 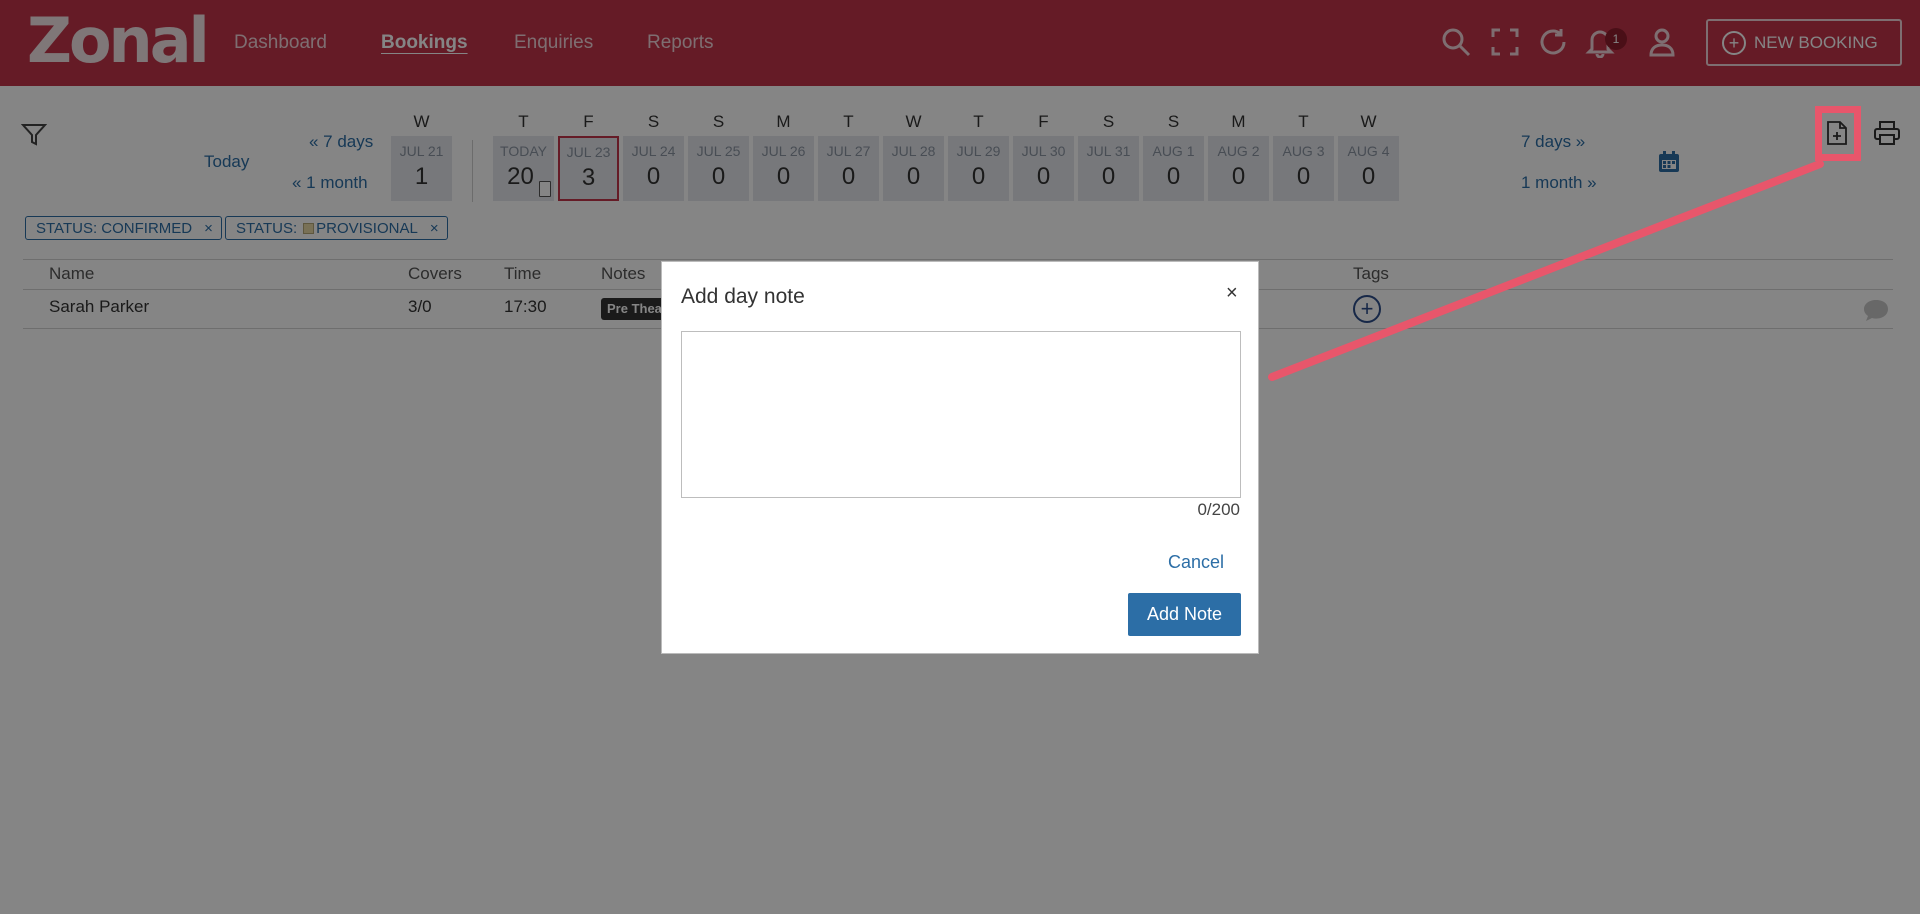 I want to click on annotation-highlight-box, so click(x=1838, y=133).